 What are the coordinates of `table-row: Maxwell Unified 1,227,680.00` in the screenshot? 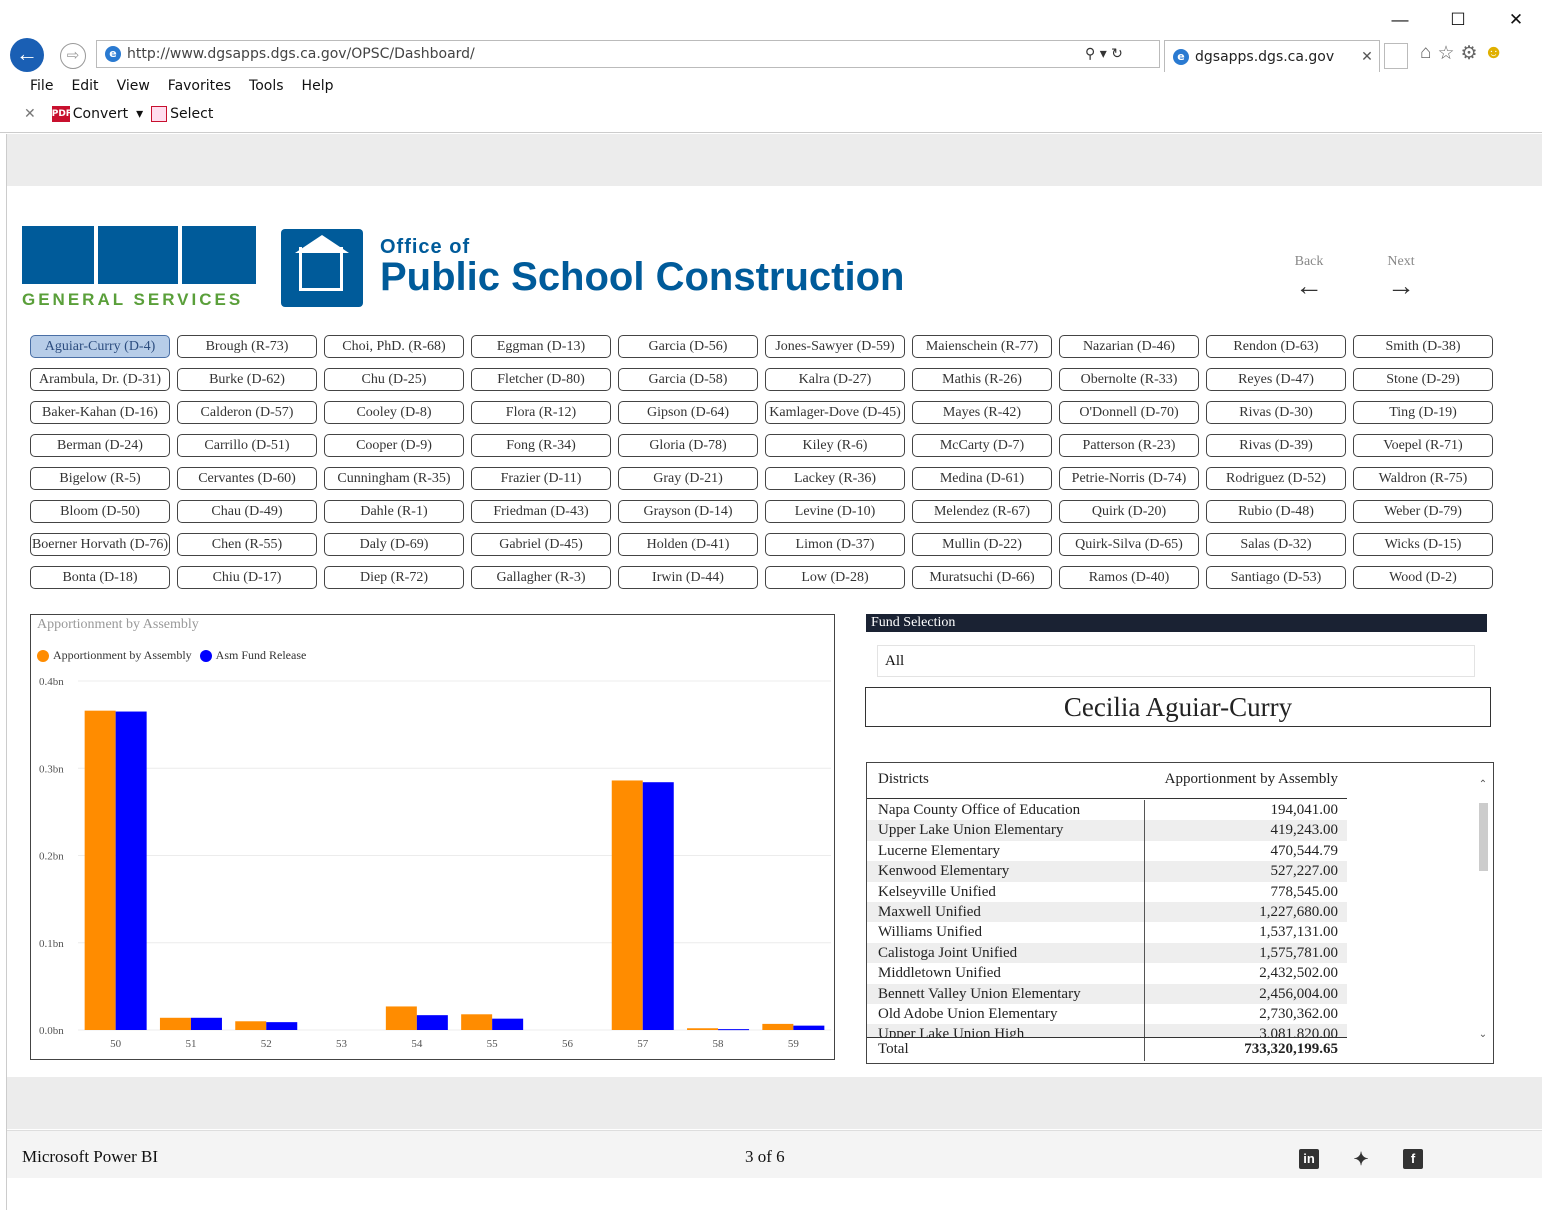 It's located at (1107, 912).